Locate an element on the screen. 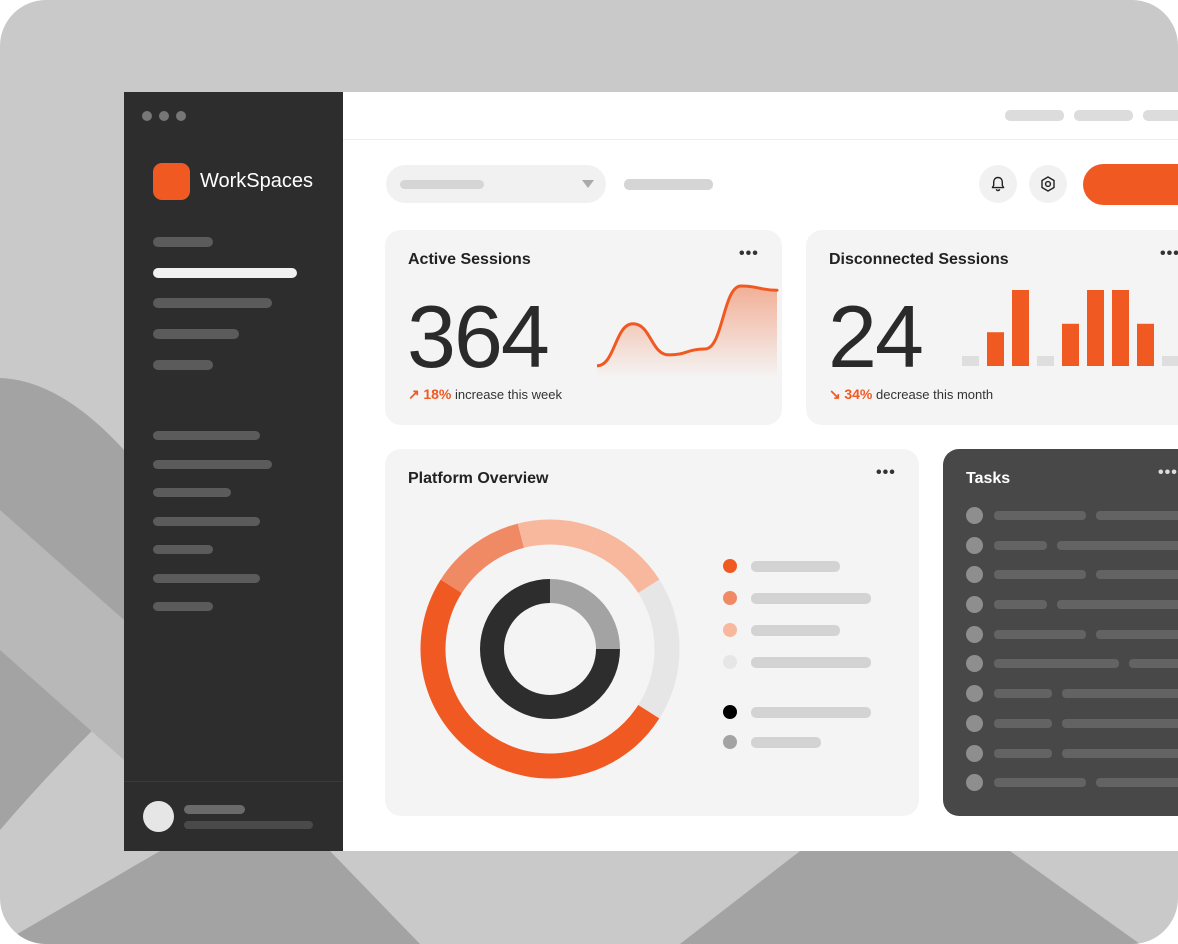  disconnected-sessions-delta: ↘ 34% decrease this month is located at coordinates (911, 394).